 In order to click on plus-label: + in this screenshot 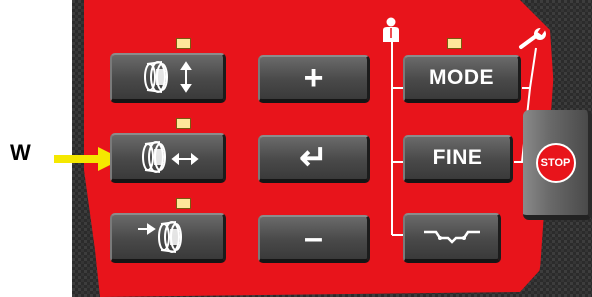, I will do `click(313, 78)`.